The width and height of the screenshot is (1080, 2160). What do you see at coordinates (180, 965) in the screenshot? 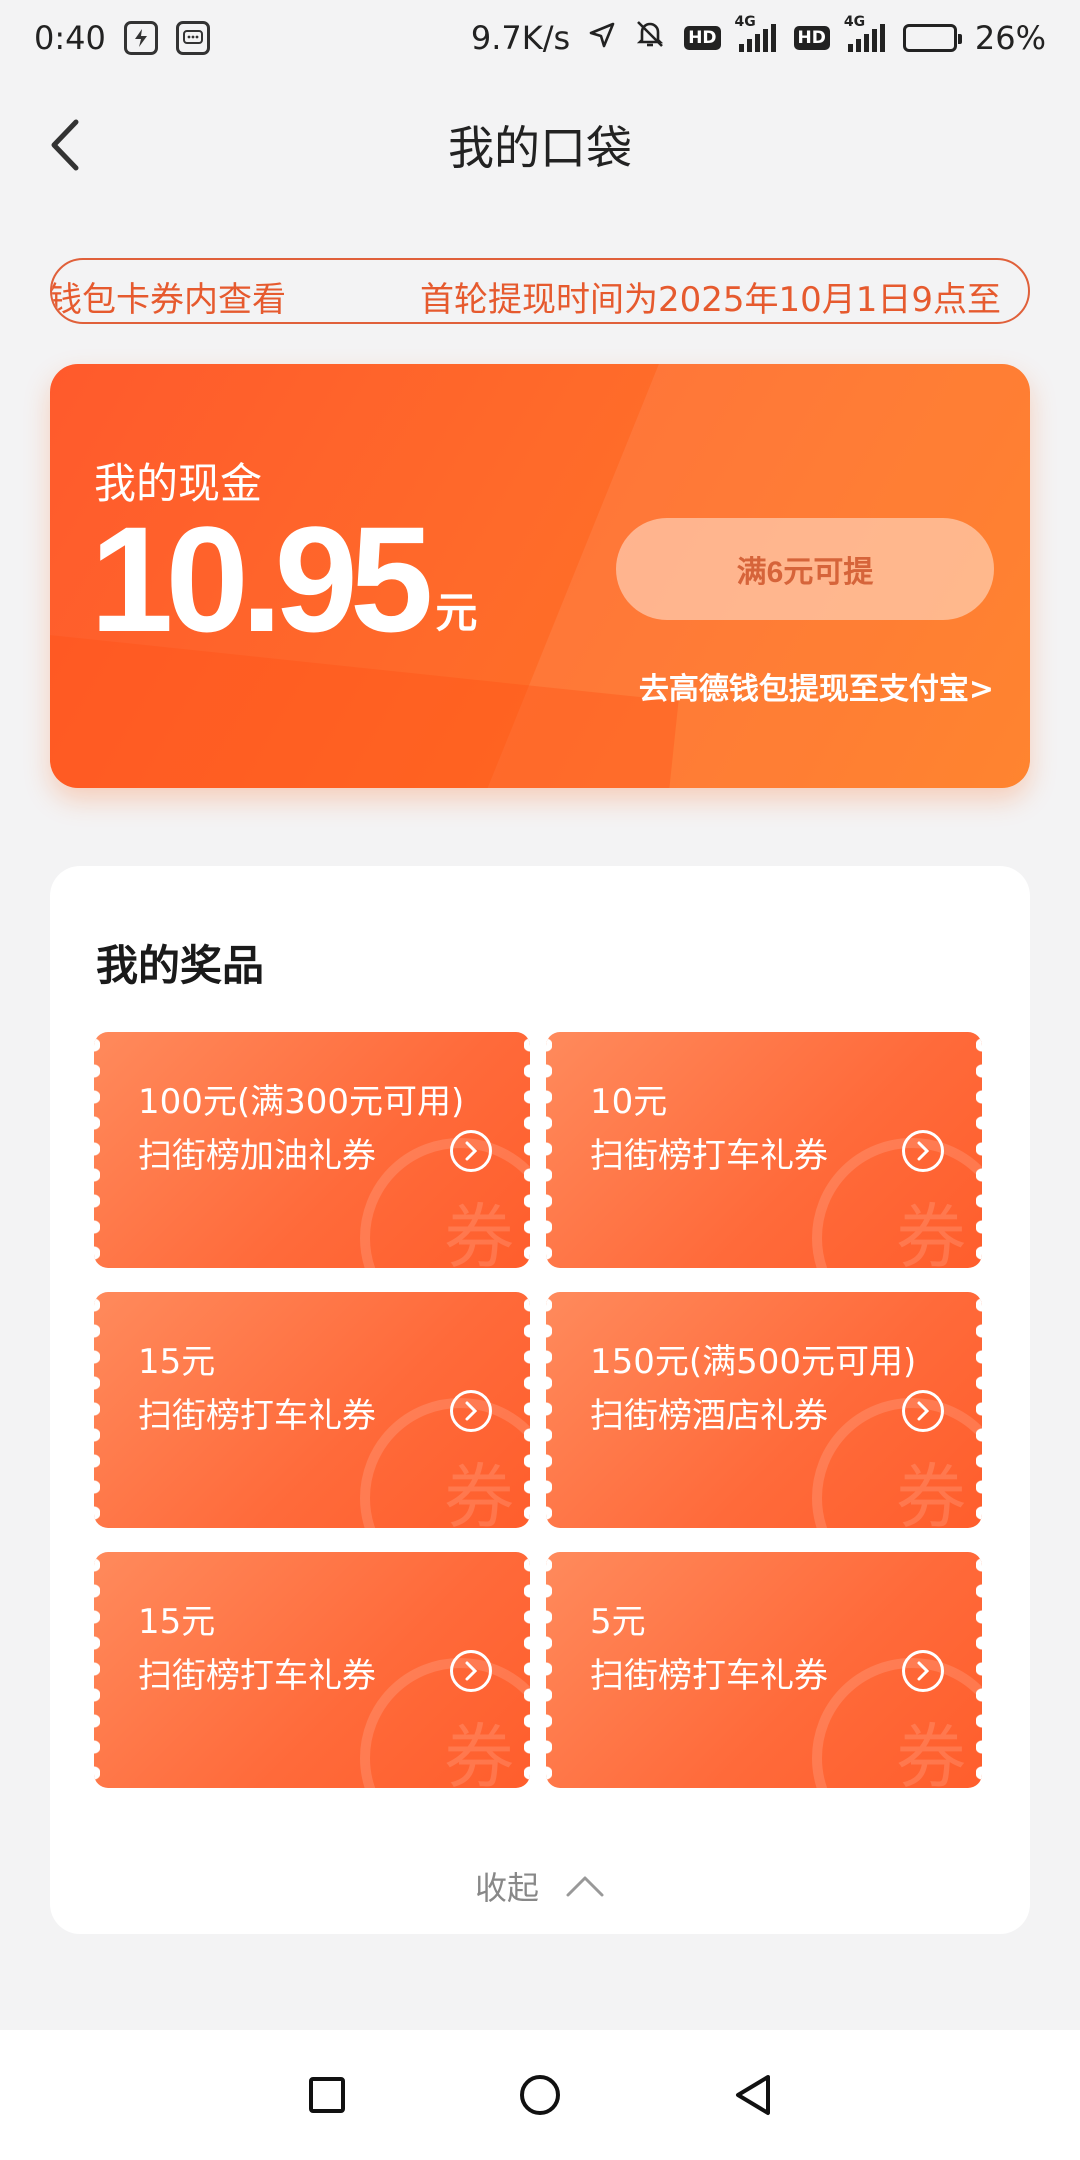
I see `prizes-title: 我的奖品` at bounding box center [180, 965].